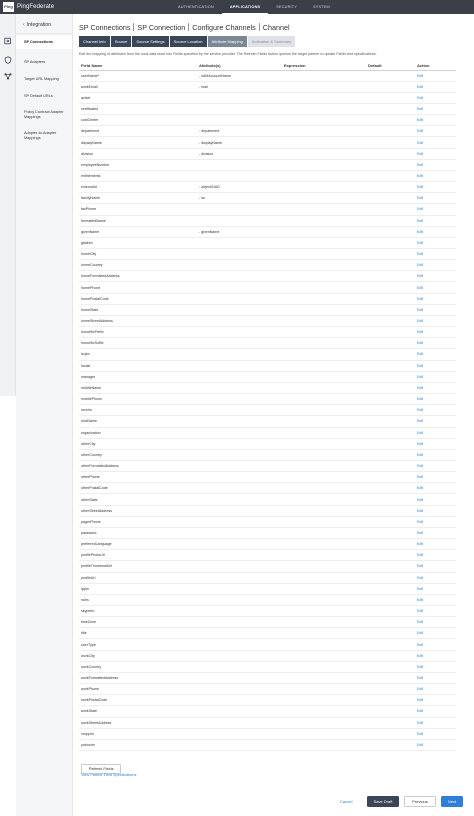  What do you see at coordinates (227, 41) in the screenshot?
I see `tab-attribute-mapping: Attribute Mapping` at bounding box center [227, 41].